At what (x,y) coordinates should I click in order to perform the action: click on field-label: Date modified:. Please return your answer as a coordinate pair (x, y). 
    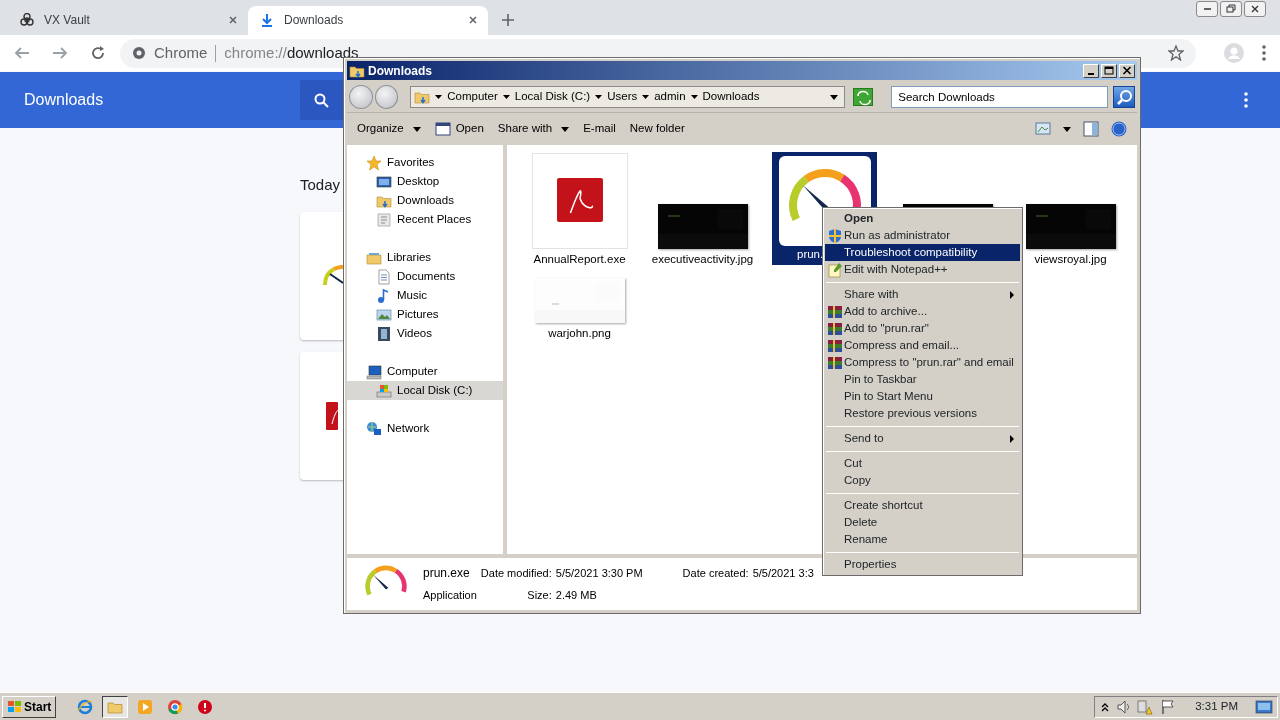
    Looking at the image, I should click on (516, 573).